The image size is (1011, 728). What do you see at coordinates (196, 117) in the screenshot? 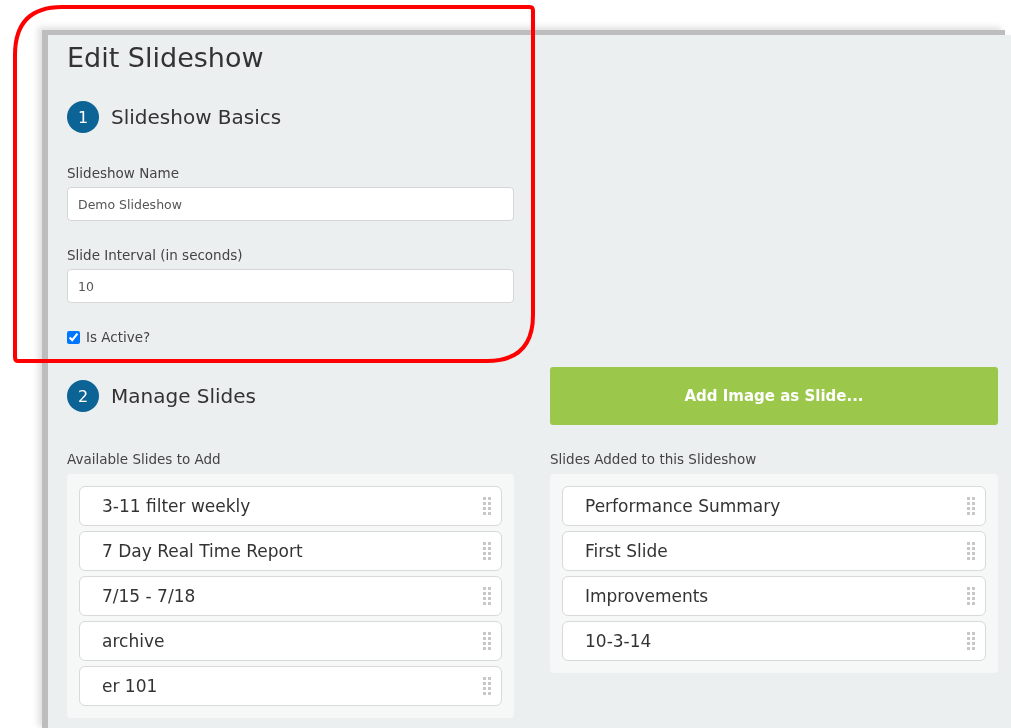
I see `section-heading: Slideshow Basics` at bounding box center [196, 117].